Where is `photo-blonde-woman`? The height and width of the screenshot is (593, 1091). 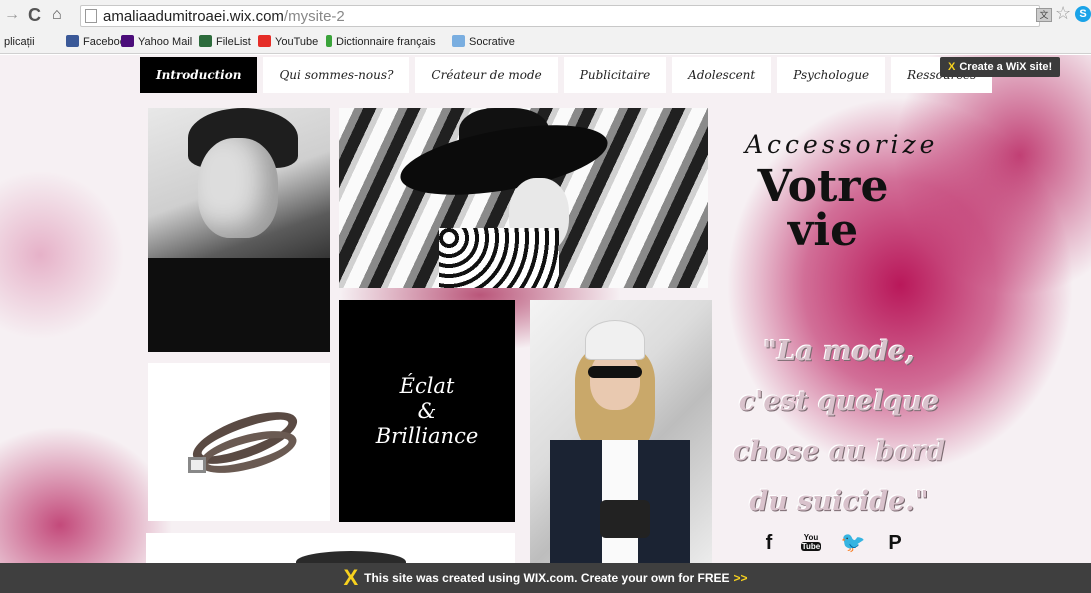
photo-blonde-woman is located at coordinates (621, 431).